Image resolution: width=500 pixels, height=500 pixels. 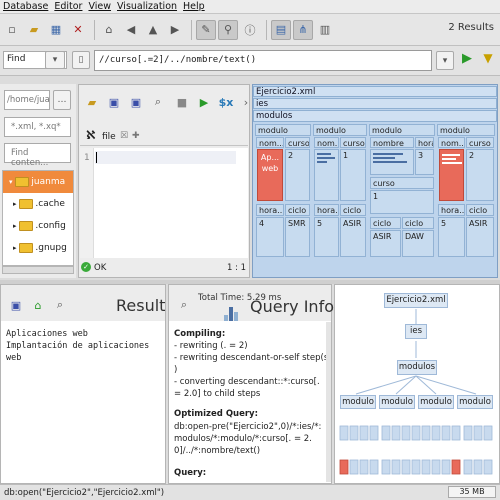 I want to click on open-file-icon: ▰, so click(x=92, y=102).